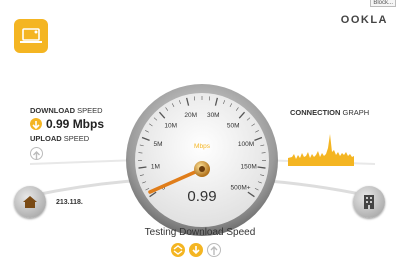 This screenshot has height=273, width=400. Describe the element at coordinates (69, 202) in the screenshot. I see `client-ip: 213.118.` at that location.